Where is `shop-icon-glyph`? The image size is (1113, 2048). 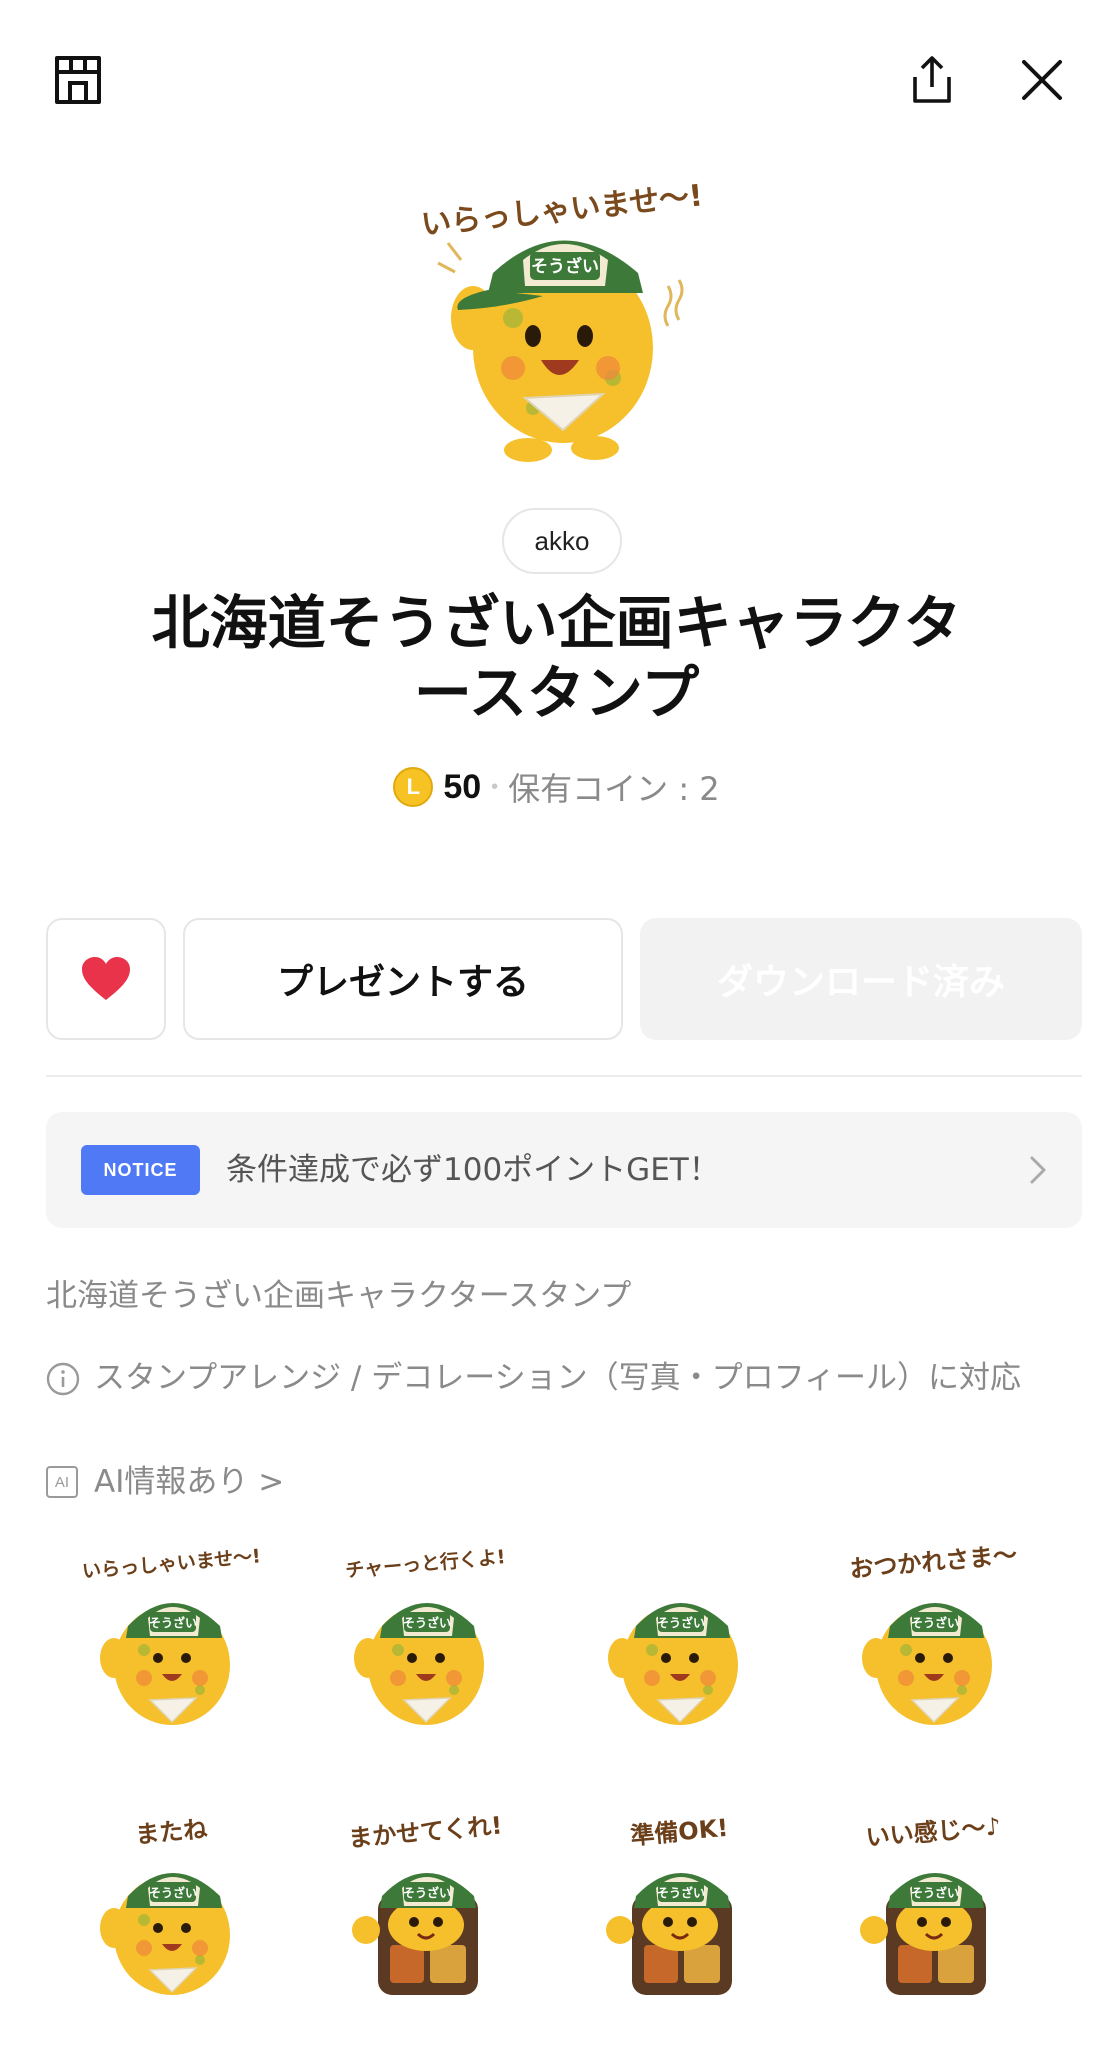
shop-icon-glyph is located at coordinates (78, 80).